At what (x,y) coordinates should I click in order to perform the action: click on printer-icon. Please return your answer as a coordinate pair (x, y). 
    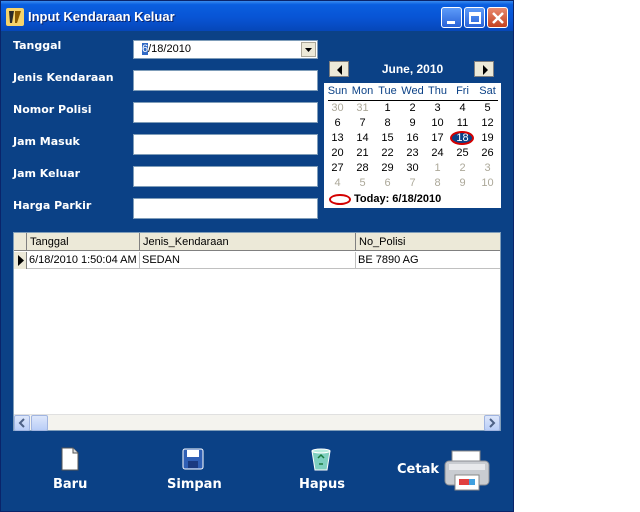
    Looking at the image, I should click on (467, 470).